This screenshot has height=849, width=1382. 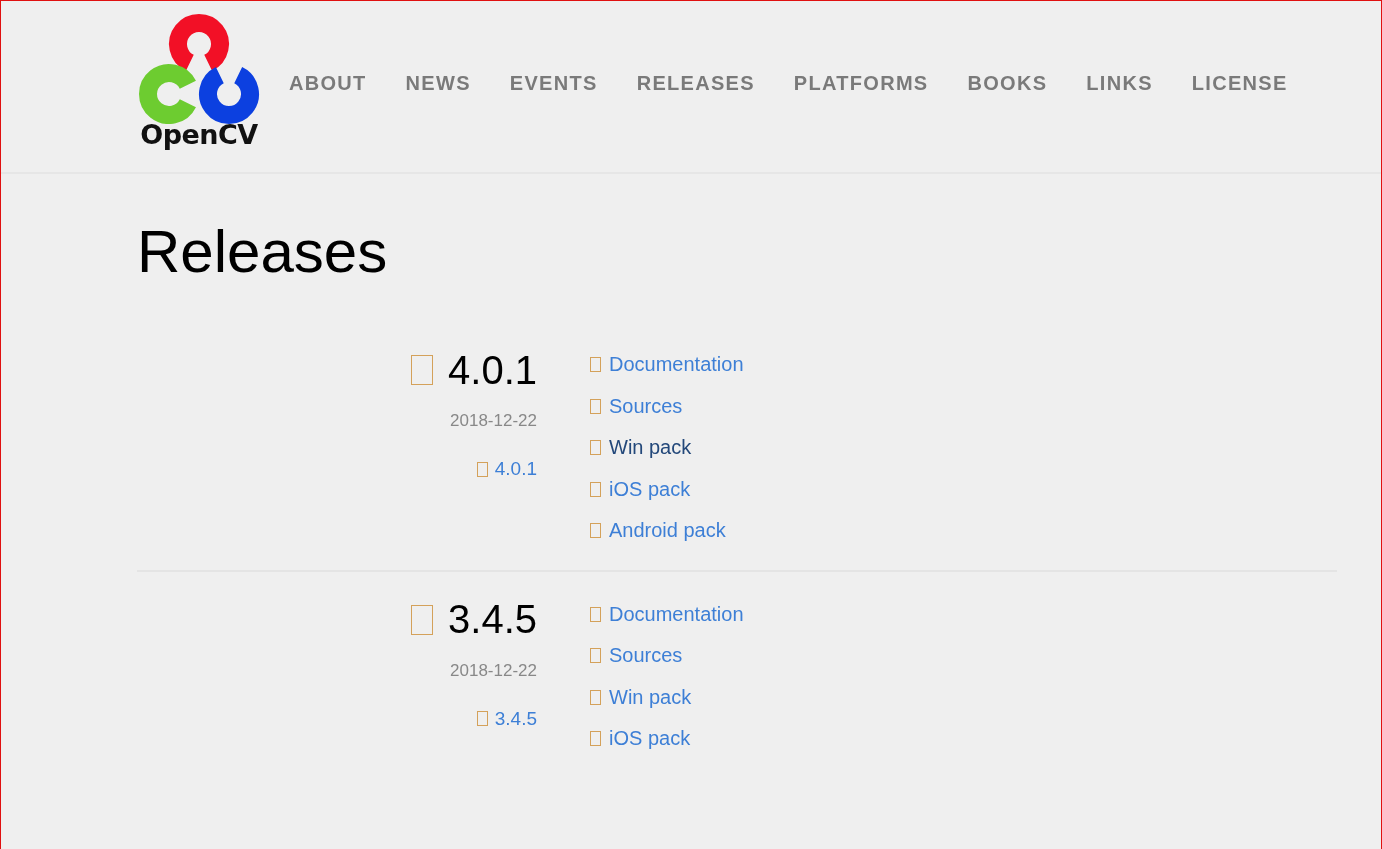 What do you see at coordinates (506, 469) in the screenshot?
I see `version-link: 4.0.1` at bounding box center [506, 469].